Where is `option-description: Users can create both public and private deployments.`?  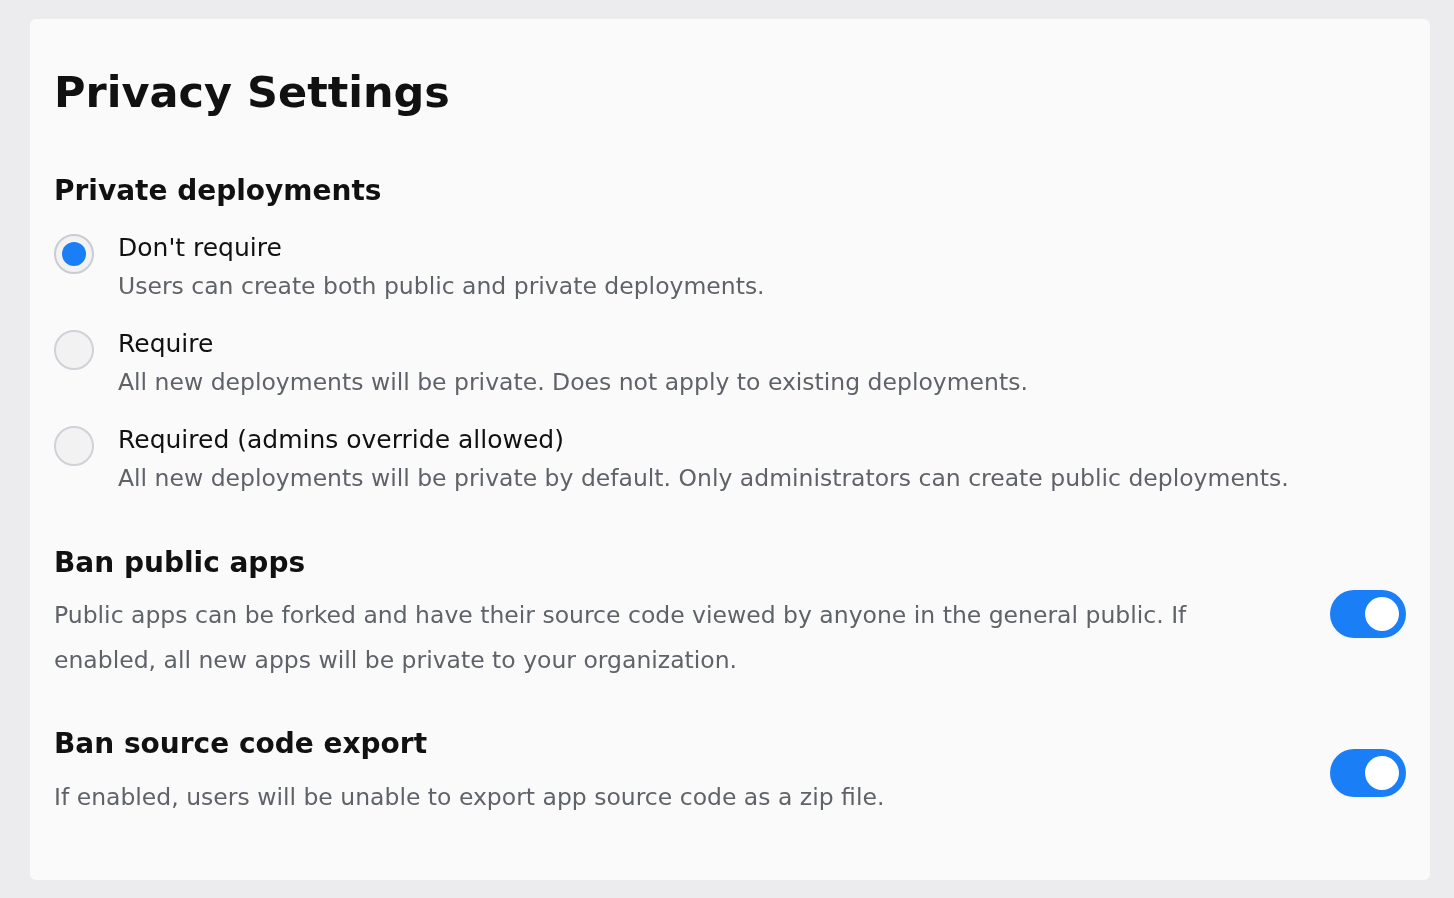
option-description: Users can create both public and private deployments. is located at coordinates (441, 286).